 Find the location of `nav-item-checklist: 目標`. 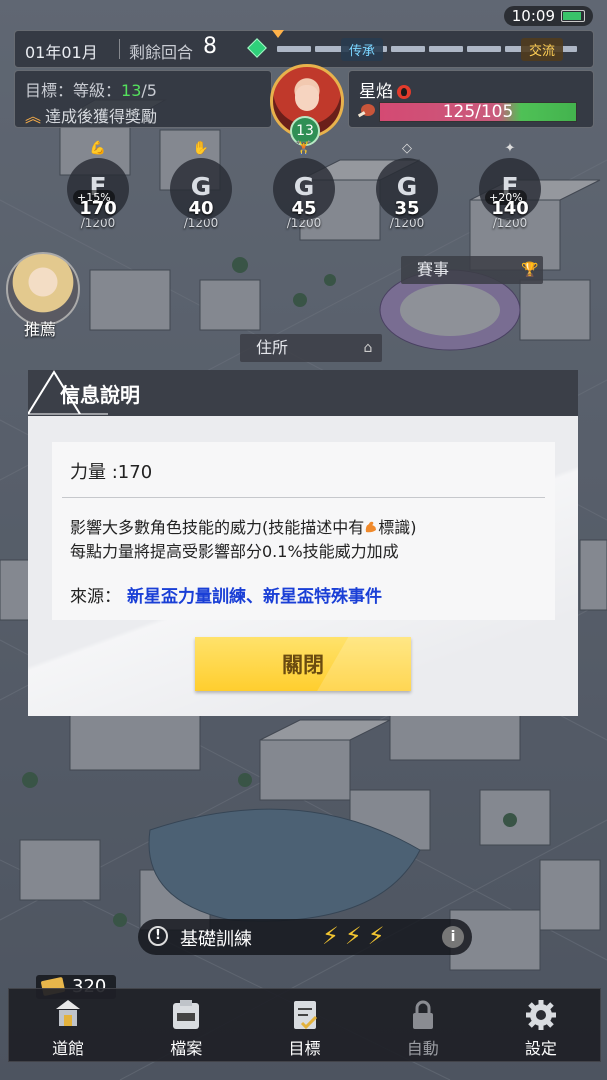

nav-item-checklist: 目標 is located at coordinates (304, 1025).